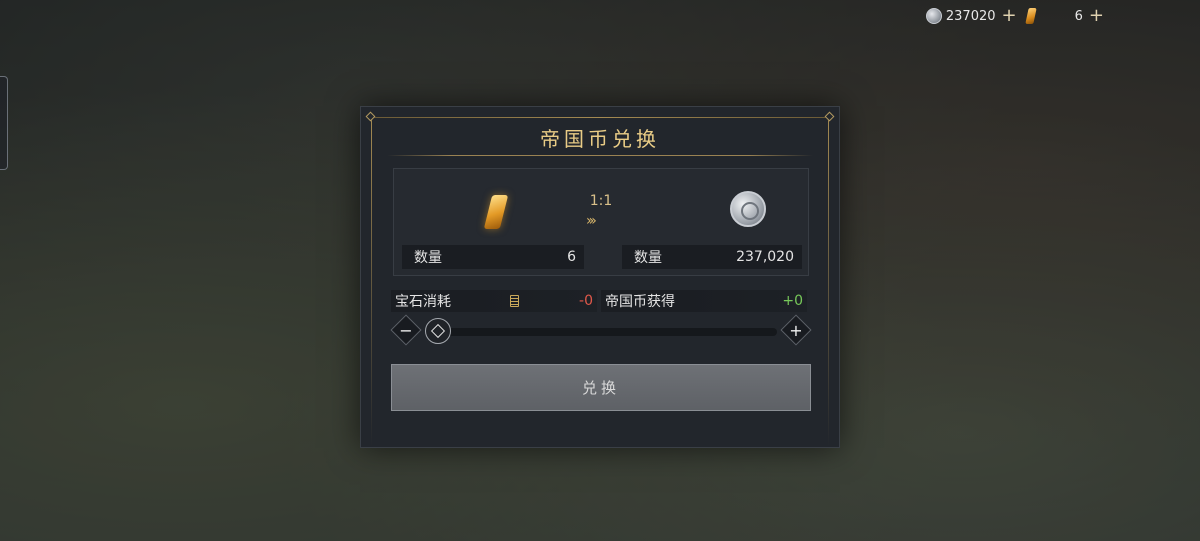  I want to click on coin-quantity-row: 数量 237,020, so click(712, 257).